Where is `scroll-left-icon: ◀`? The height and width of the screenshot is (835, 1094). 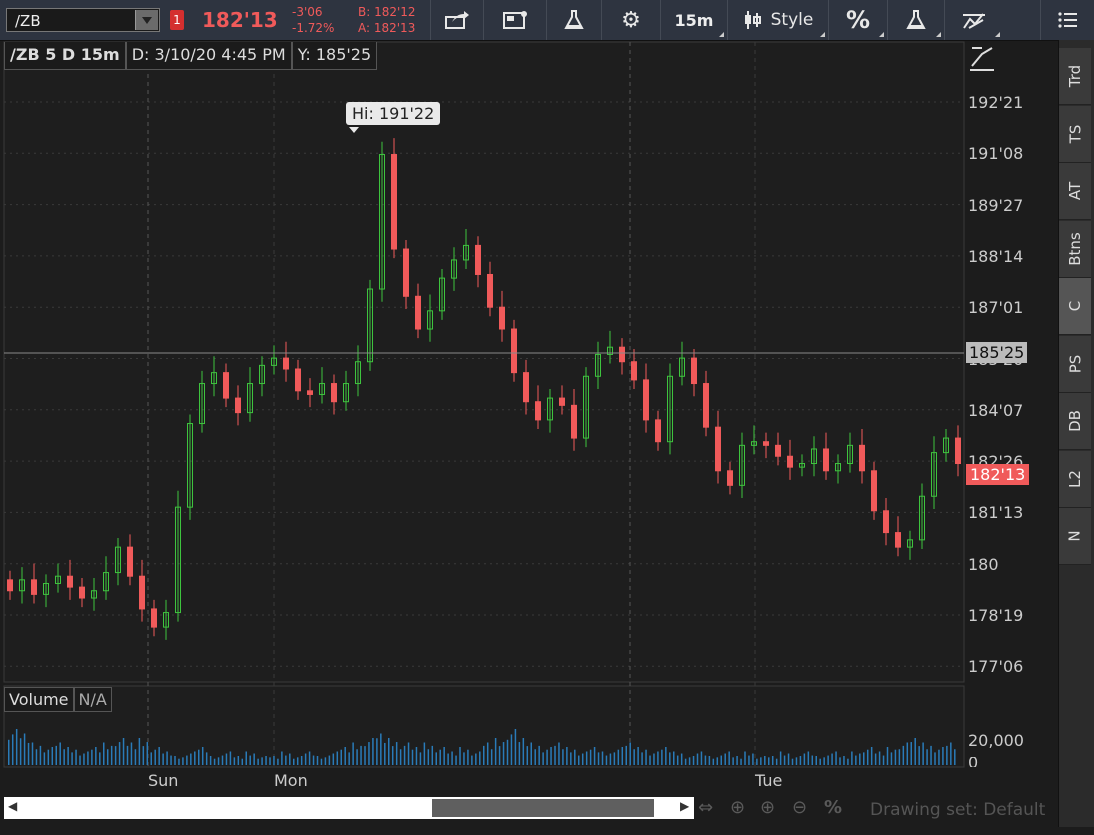
scroll-left-icon: ◀ is located at coordinates (12, 806).